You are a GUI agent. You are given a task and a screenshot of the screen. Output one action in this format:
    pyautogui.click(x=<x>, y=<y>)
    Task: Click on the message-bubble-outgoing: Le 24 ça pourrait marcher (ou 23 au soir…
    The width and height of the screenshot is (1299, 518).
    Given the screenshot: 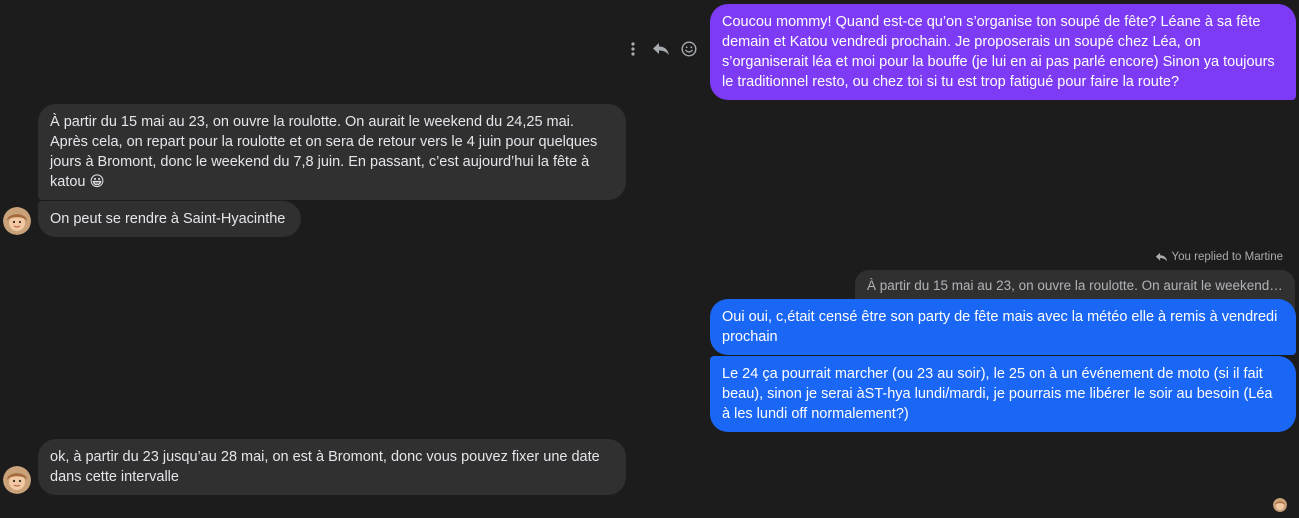 What is the action you would take?
    pyautogui.click(x=1003, y=394)
    